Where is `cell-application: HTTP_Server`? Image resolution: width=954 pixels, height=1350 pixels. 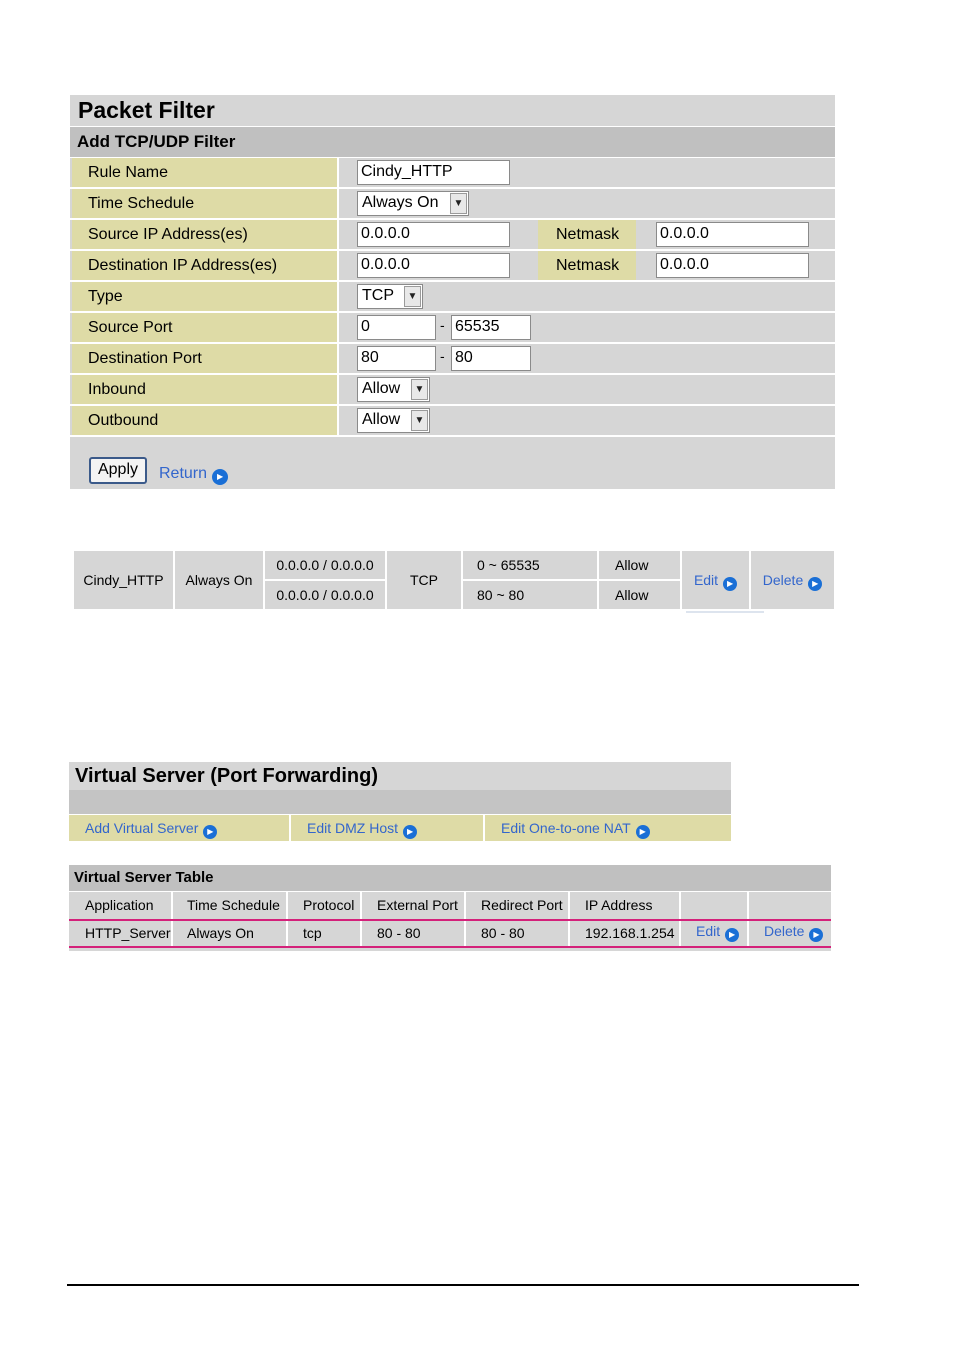
cell-application: HTTP_Server is located at coordinates (120, 933).